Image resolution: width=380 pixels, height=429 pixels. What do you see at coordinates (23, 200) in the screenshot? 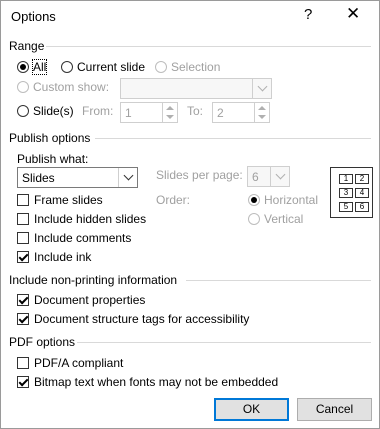
I see `frame-slides-checkbox` at bounding box center [23, 200].